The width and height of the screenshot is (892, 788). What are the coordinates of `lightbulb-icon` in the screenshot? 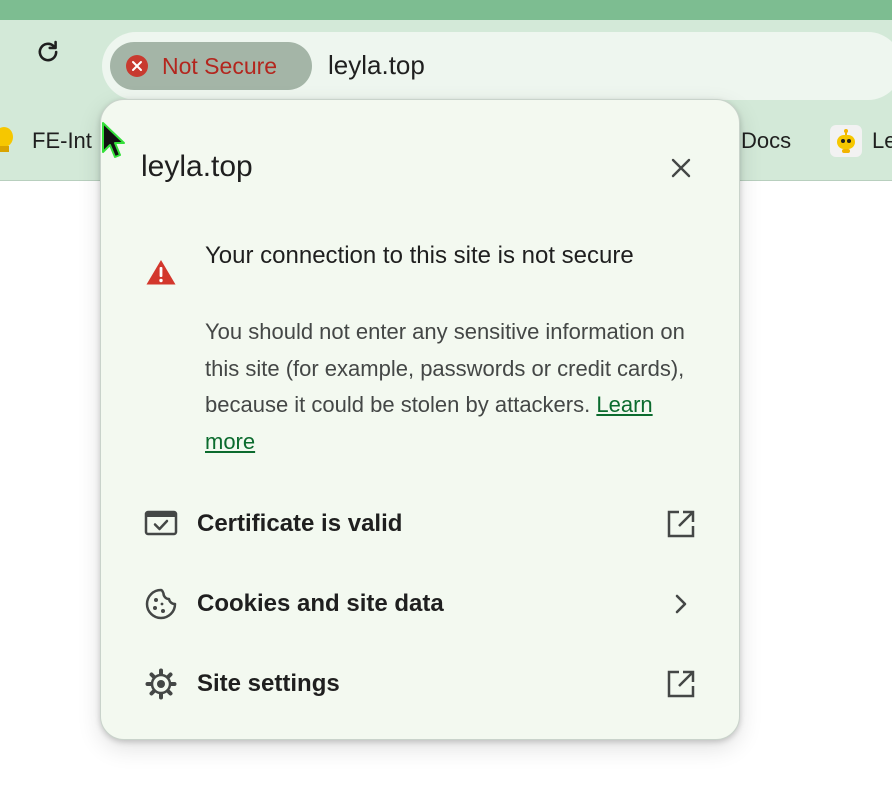 It's located at (7, 144).